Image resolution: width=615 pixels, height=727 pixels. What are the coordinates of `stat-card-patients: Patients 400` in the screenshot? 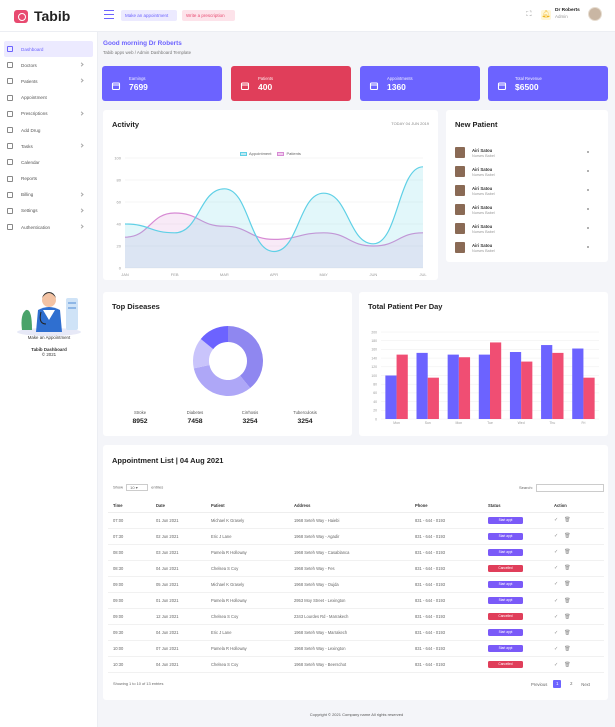 It's located at (291, 83).